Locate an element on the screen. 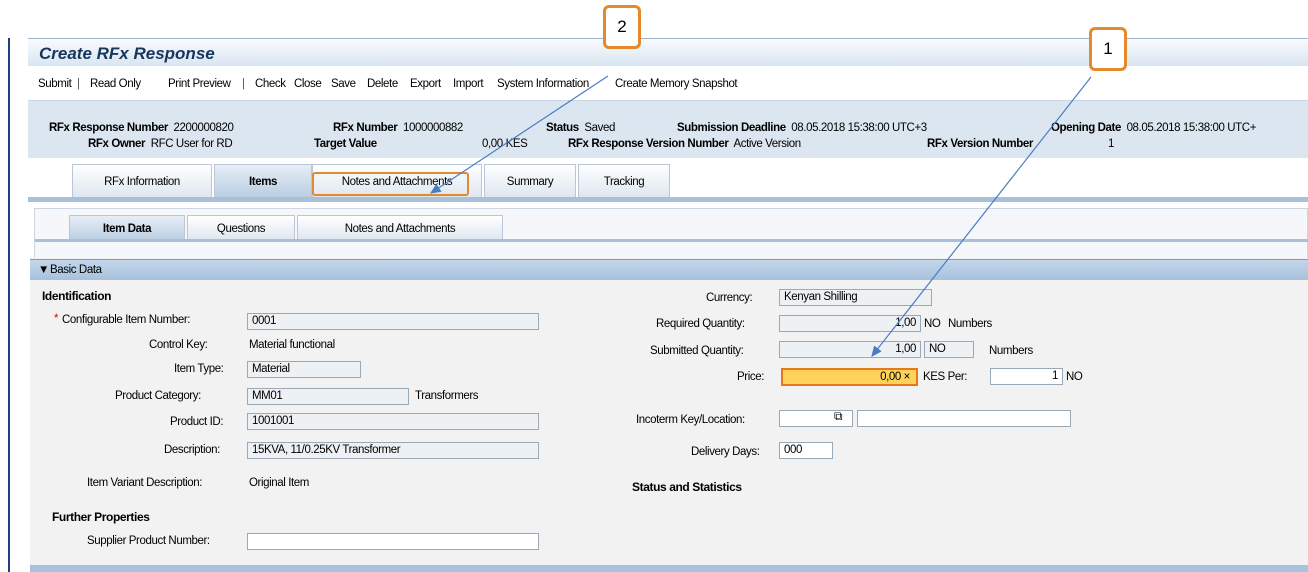 The height and width of the screenshot is (572, 1308). tab-rfx-information: RFx Information is located at coordinates (142, 181).